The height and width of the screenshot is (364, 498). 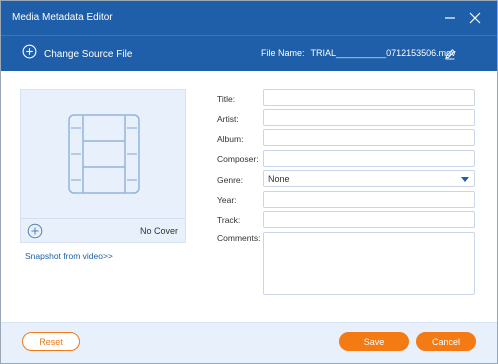 I want to click on comments-textarea, so click(x=369, y=263).